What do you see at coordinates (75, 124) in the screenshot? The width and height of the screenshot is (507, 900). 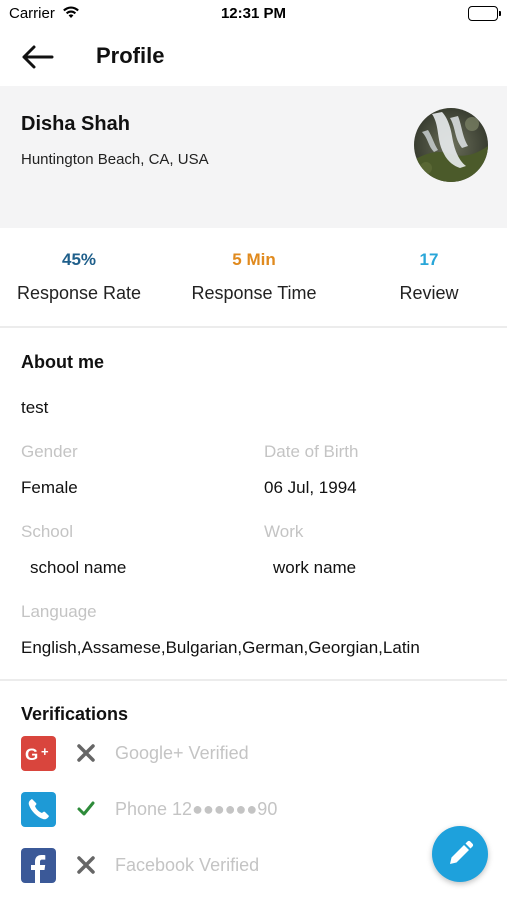 I see `user-name: Disha Shah` at bounding box center [75, 124].